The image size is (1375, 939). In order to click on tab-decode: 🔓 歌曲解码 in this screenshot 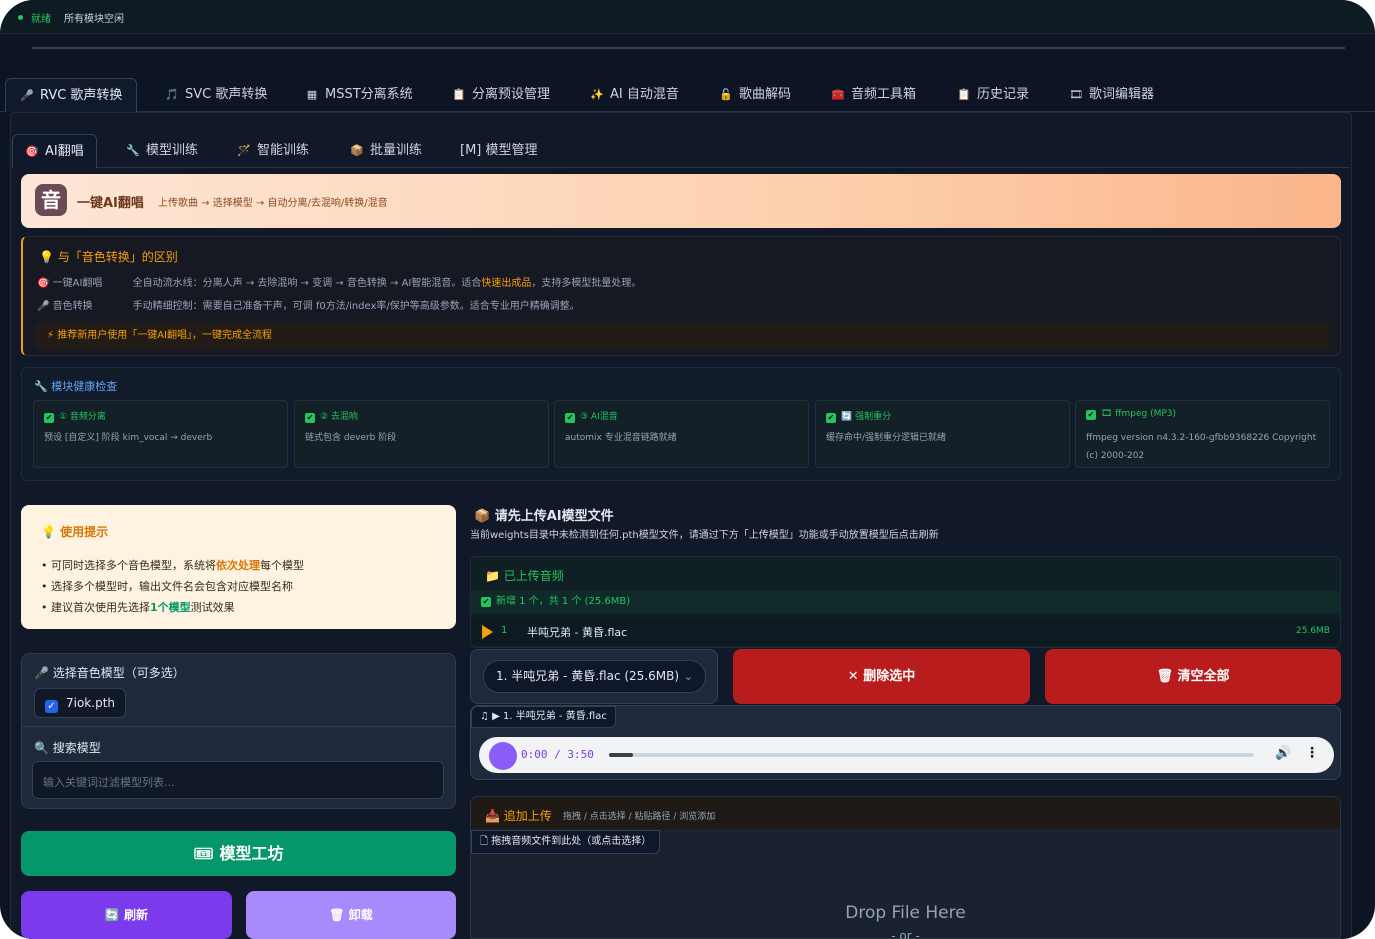, I will do `click(755, 95)`.